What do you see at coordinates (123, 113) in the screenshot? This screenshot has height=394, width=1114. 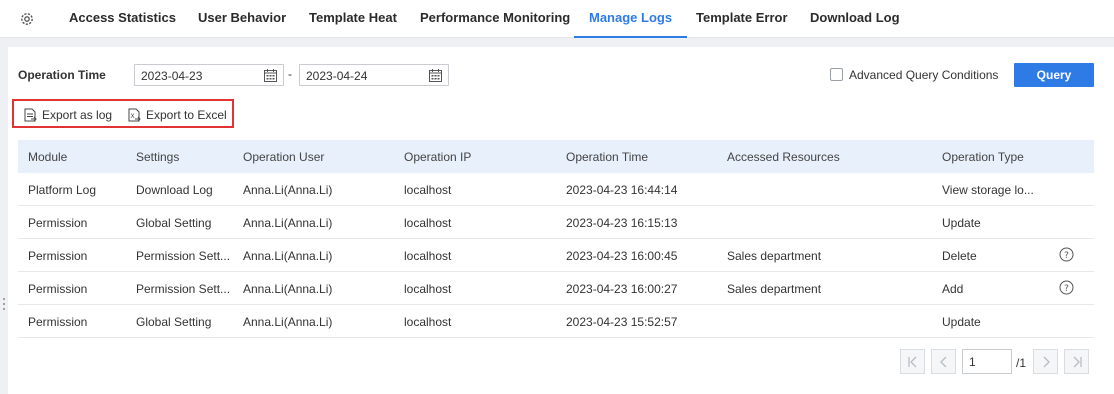 I see `export-actions: Export as log X Export to Excel` at bounding box center [123, 113].